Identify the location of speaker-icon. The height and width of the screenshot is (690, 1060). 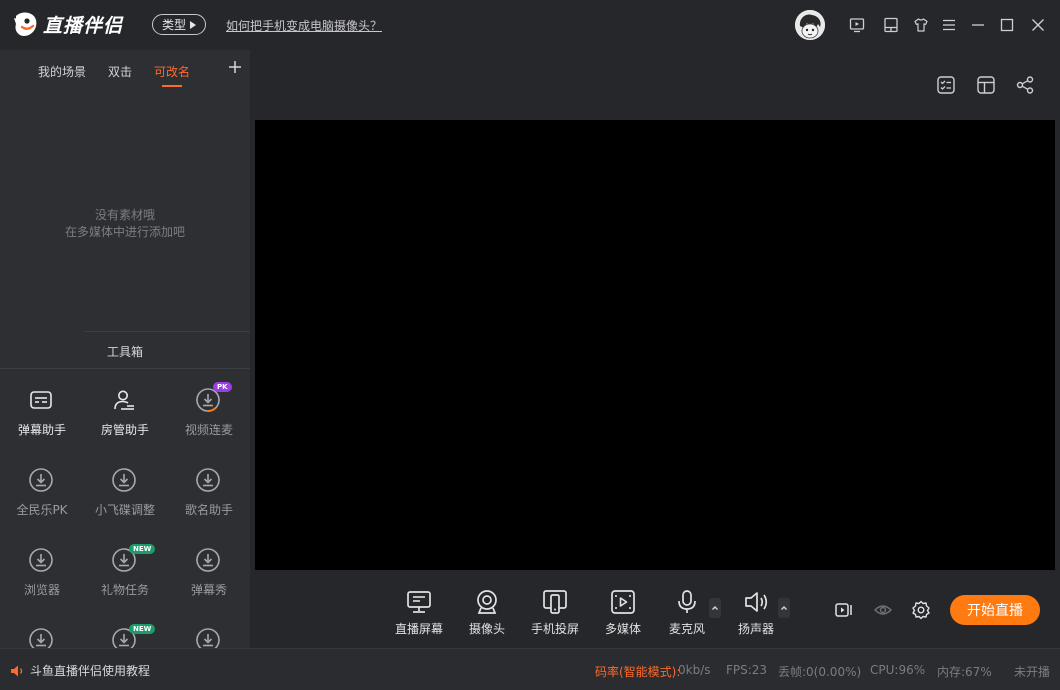
(756, 602).